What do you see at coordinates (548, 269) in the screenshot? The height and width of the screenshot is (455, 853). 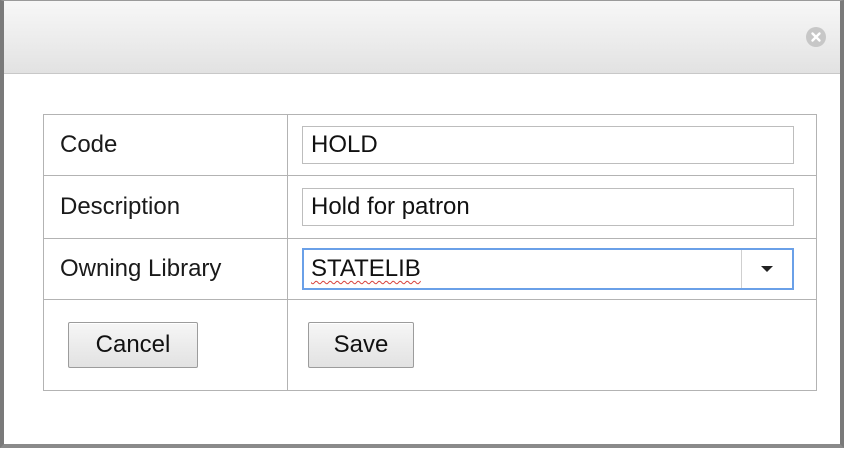 I see `owning-library-select: STATELIB` at bounding box center [548, 269].